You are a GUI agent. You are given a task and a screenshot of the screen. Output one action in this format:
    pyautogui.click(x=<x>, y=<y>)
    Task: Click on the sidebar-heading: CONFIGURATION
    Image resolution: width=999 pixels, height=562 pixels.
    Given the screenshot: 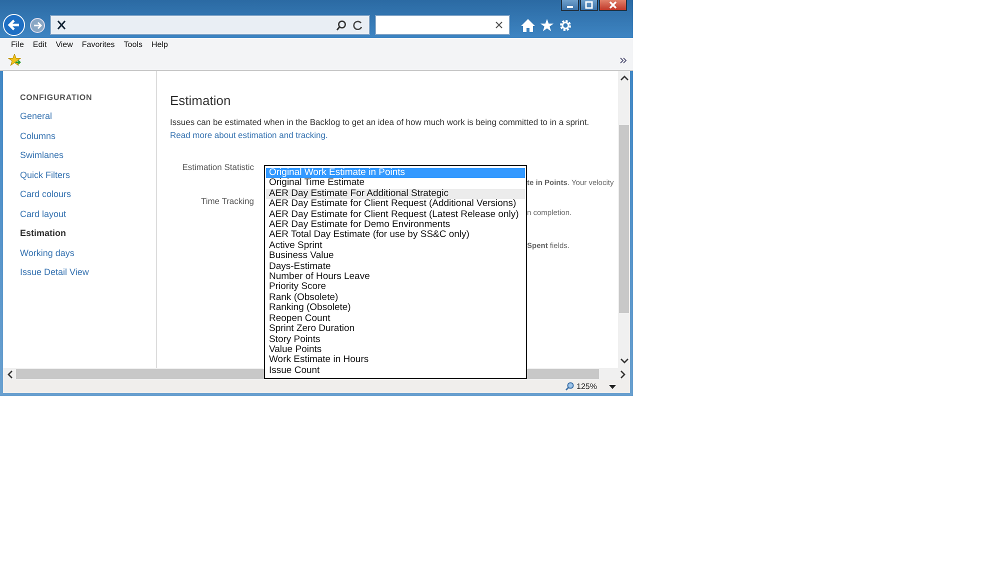 What is the action you would take?
    pyautogui.click(x=57, y=97)
    